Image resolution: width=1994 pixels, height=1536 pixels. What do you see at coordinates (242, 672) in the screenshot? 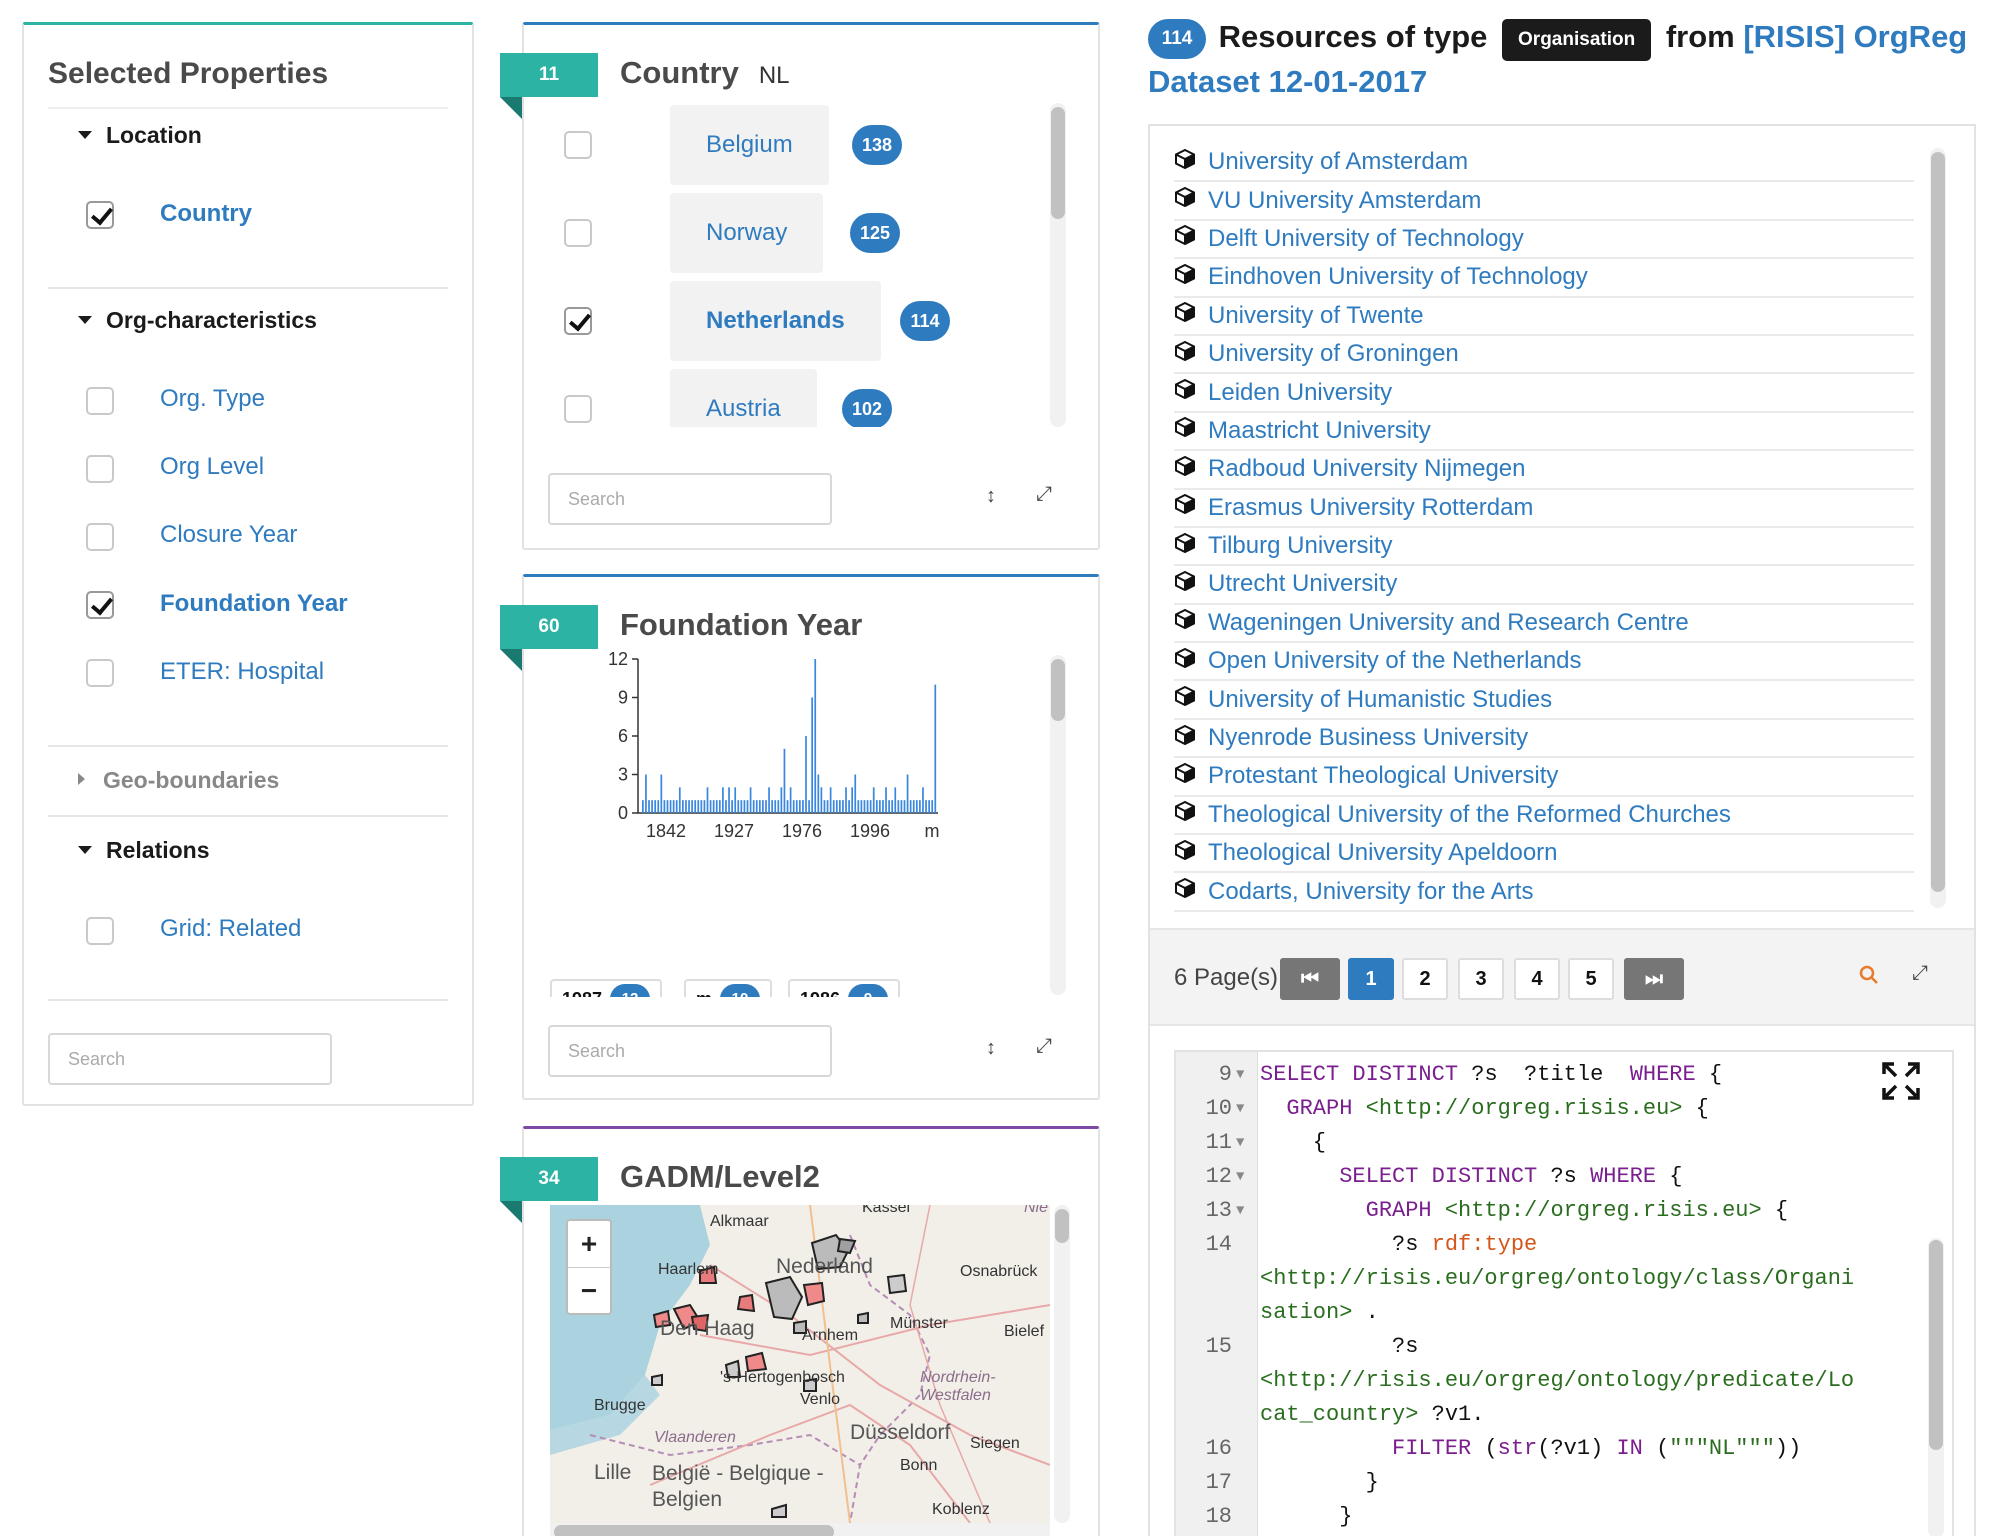
I see `property-eter-hospital: ETER: Hospital` at bounding box center [242, 672].